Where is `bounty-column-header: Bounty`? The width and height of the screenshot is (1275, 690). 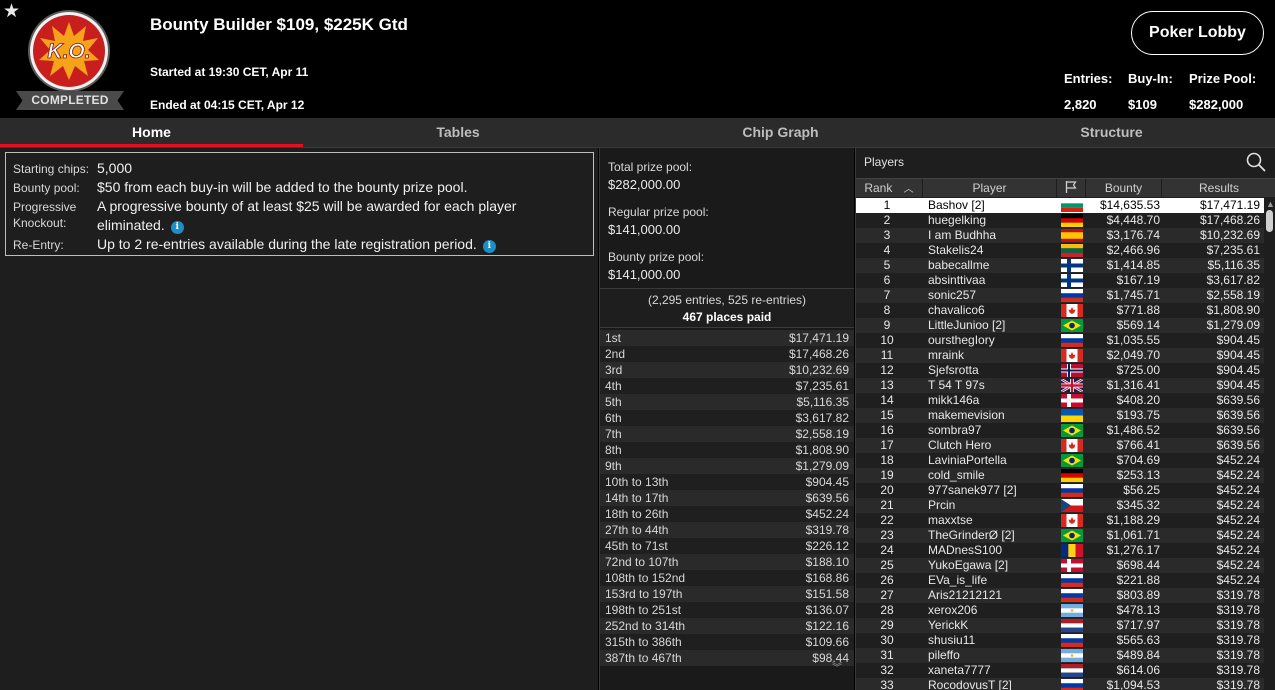
bounty-column-header: Bounty is located at coordinates (1124, 188).